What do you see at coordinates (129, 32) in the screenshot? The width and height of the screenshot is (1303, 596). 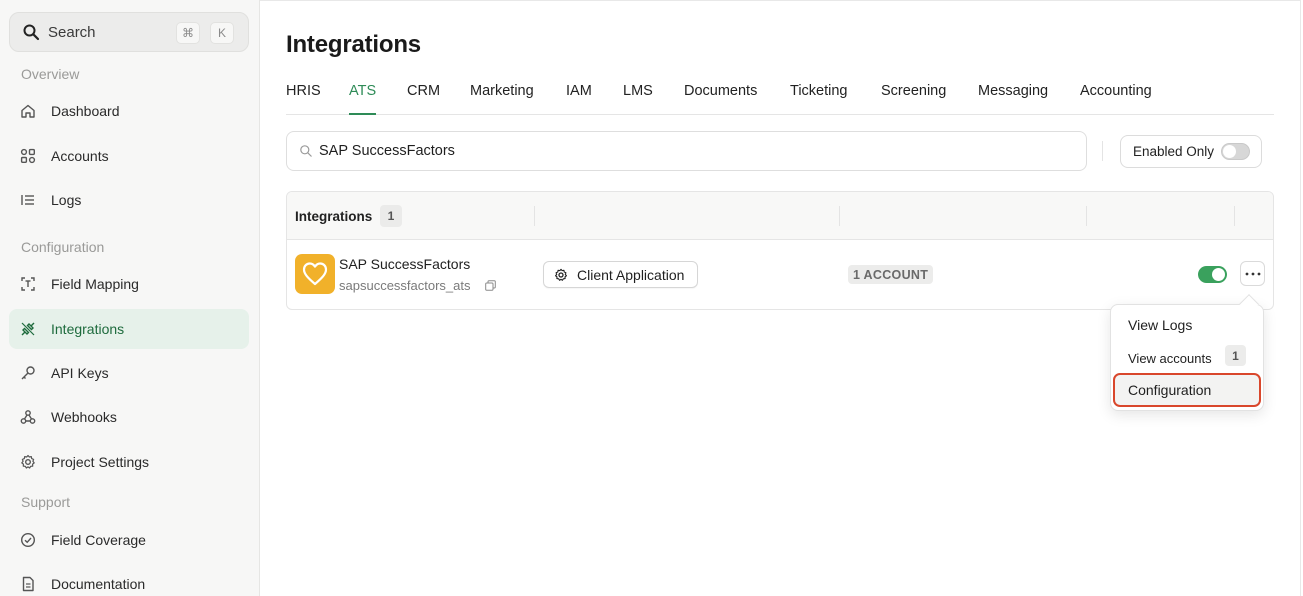 I see `search-bar: Search ⌘ K` at bounding box center [129, 32].